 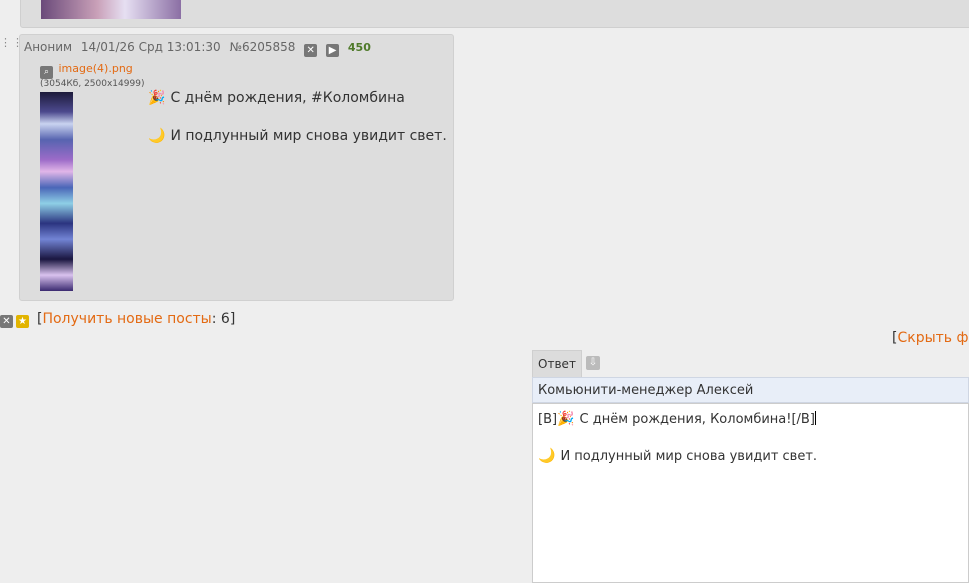 I want to click on new-posts-bar: ✕ ★ [Получить новые посты: 6], so click(x=117, y=319).